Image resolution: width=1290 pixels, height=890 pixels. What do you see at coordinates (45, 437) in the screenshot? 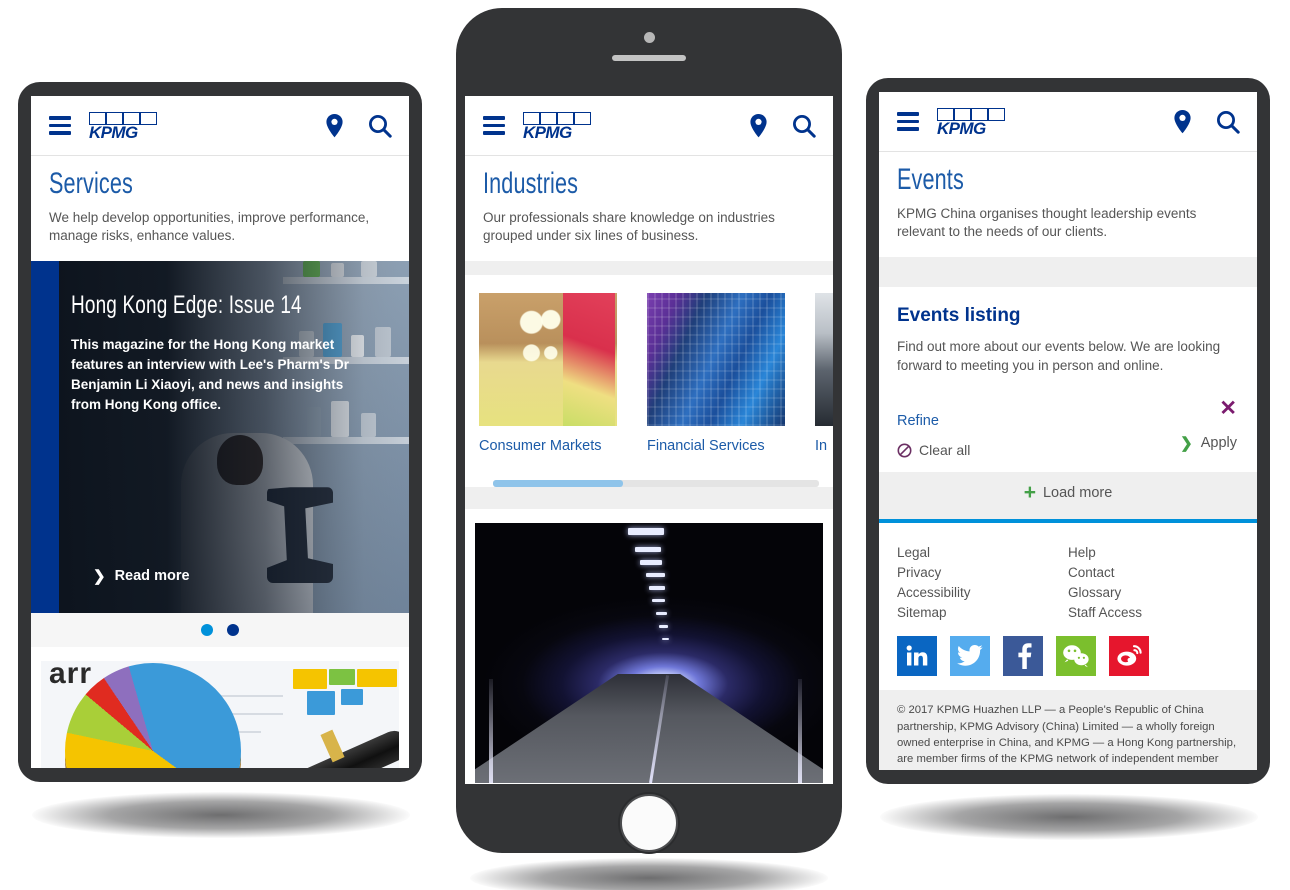
I see `hero-accent-bar` at bounding box center [45, 437].